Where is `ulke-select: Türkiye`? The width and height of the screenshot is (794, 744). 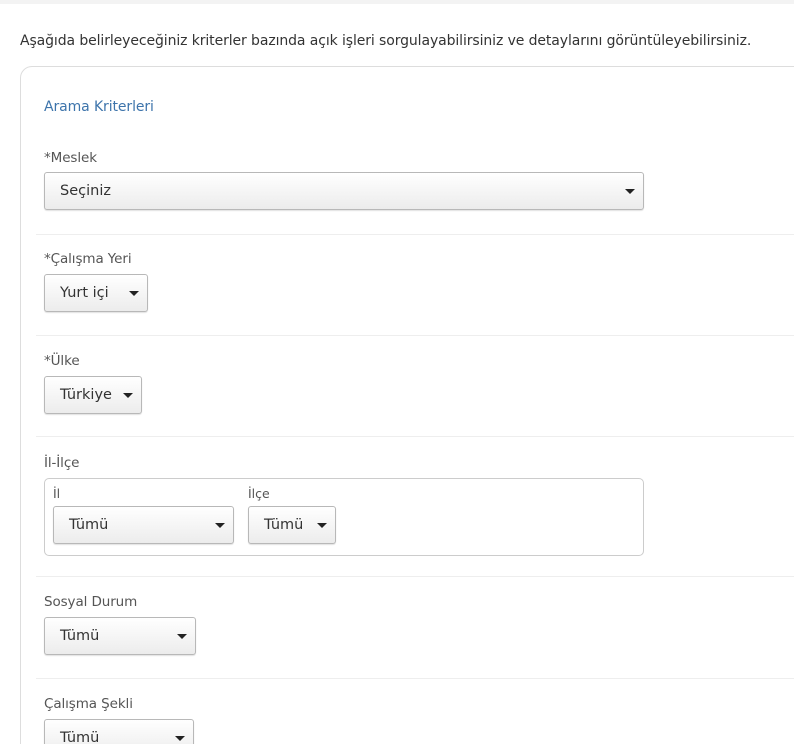
ulke-select: Türkiye is located at coordinates (93, 395).